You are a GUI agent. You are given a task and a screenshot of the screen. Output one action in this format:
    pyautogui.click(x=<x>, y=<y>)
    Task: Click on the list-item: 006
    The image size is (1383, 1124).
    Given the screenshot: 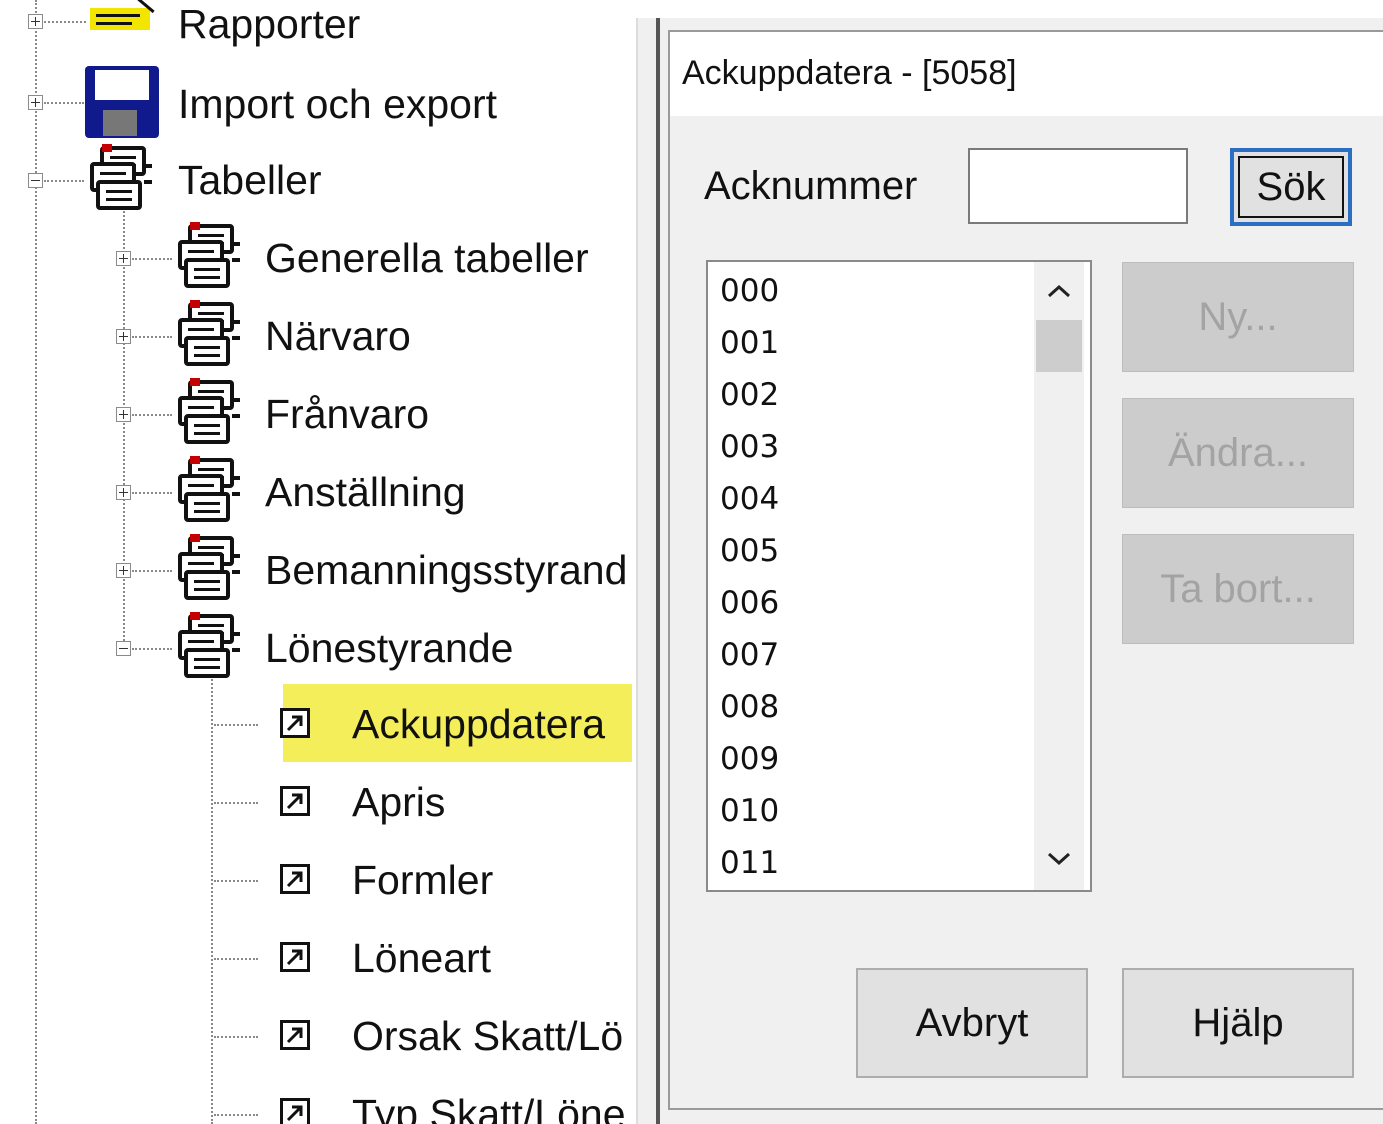 What is the action you would take?
    pyautogui.click(x=749, y=603)
    